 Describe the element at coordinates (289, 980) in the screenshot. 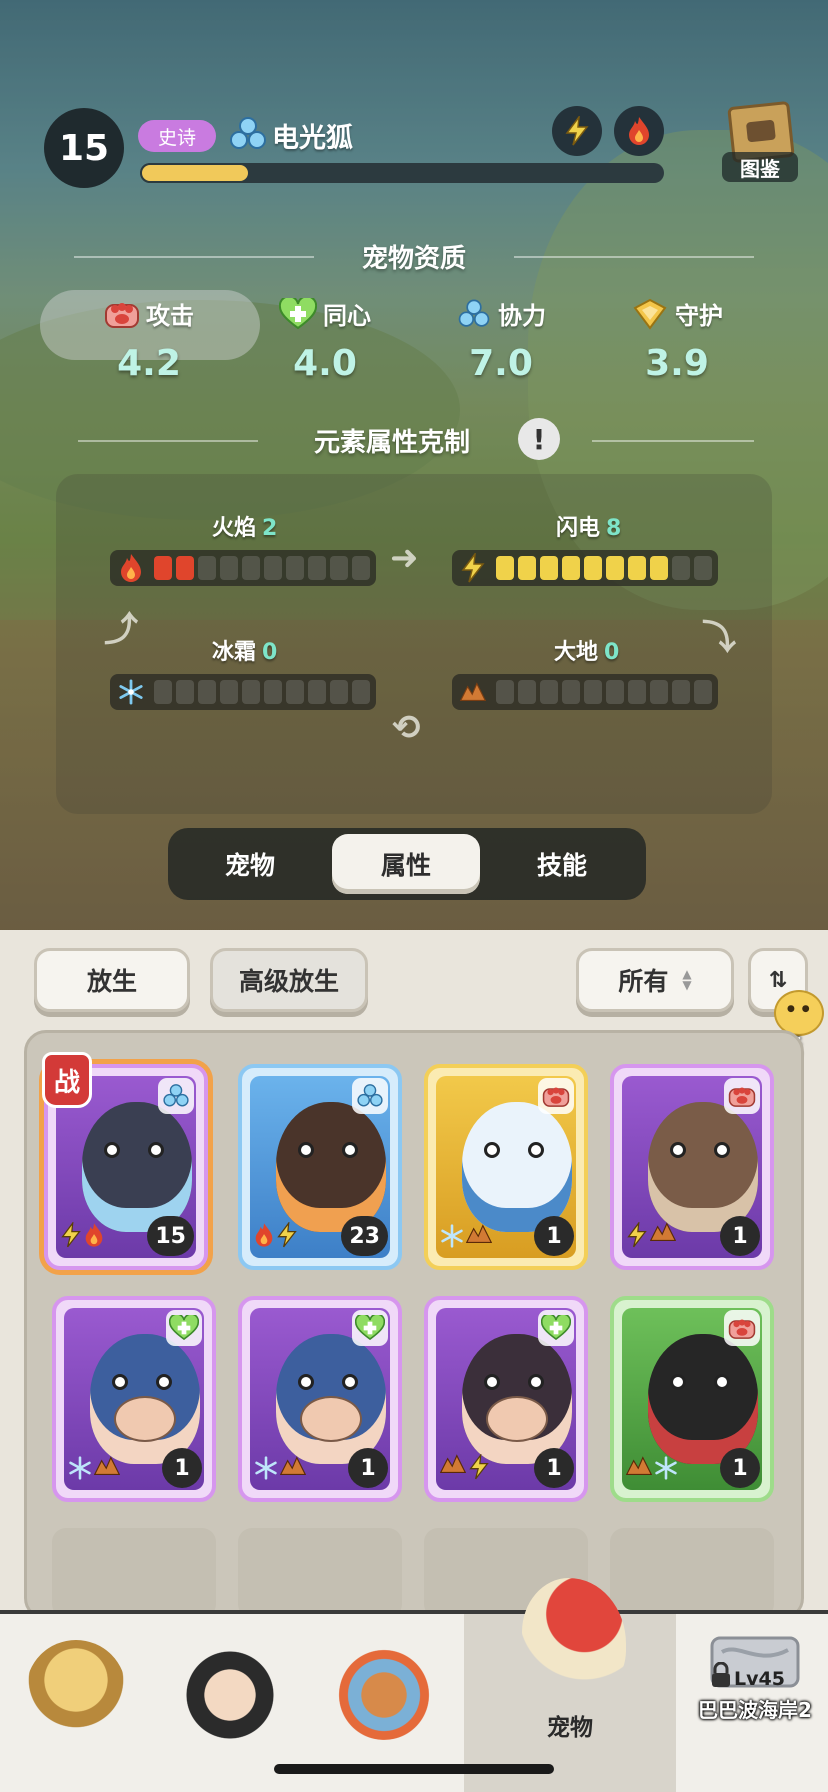

I see `advanced-release-button: 高级放生` at that location.